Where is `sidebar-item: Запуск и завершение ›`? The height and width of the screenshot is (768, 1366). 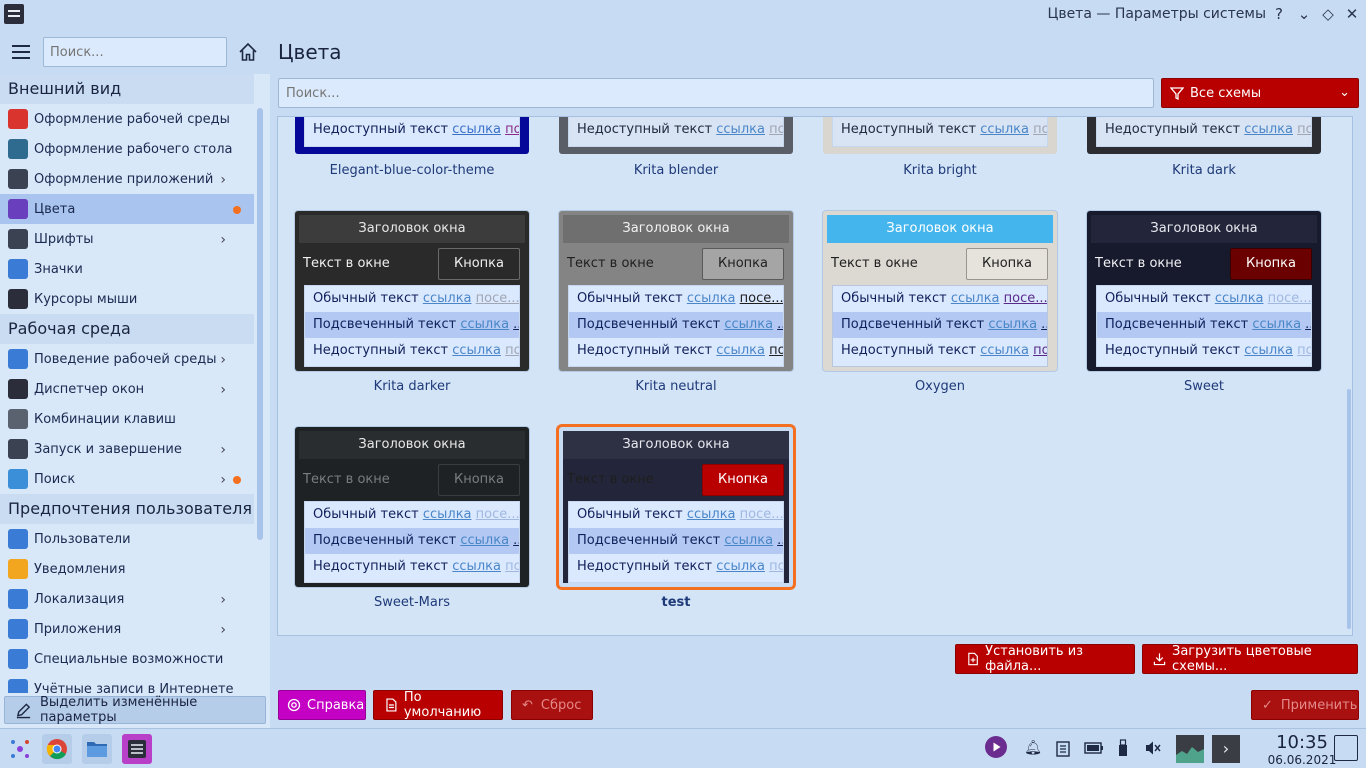
sidebar-item: Запуск и завершение › is located at coordinates (127, 449).